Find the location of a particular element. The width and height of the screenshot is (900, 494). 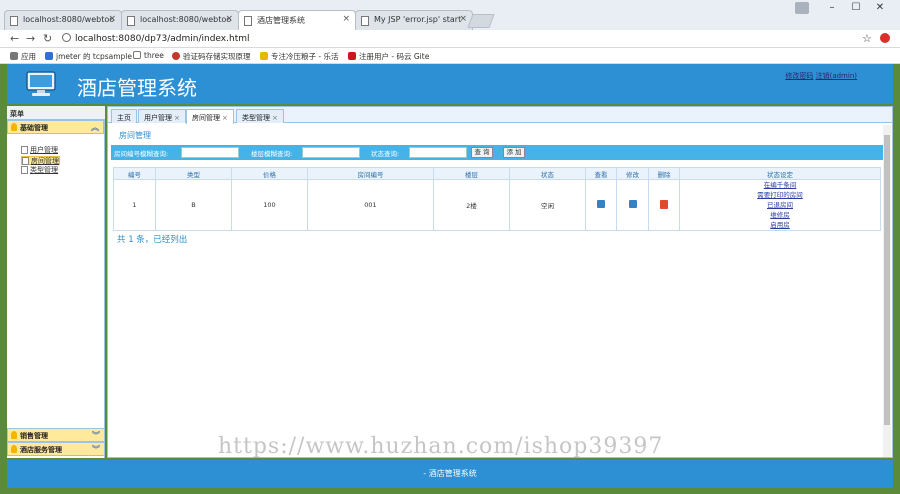

bookmark-three: three is located at coordinates (148, 55).